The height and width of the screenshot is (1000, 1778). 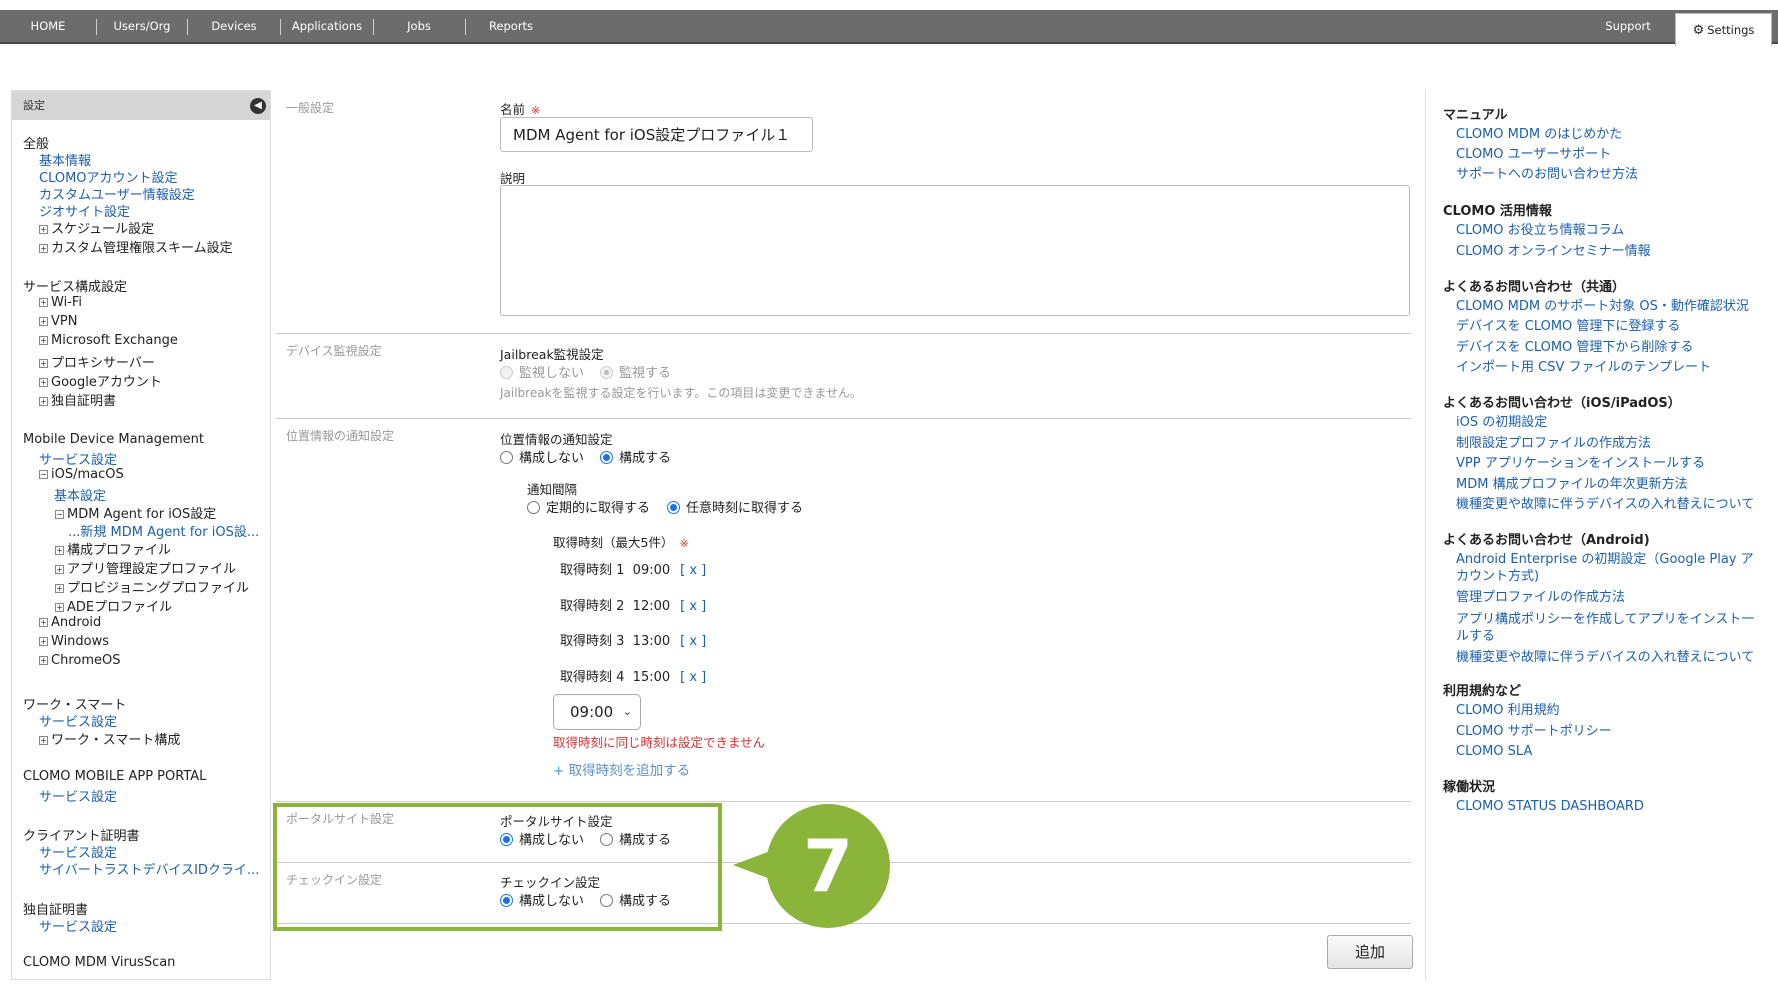 I want to click on sidebar-tree-custom-permission: + カスタム管理権限スキーム設定, so click(x=136, y=246).